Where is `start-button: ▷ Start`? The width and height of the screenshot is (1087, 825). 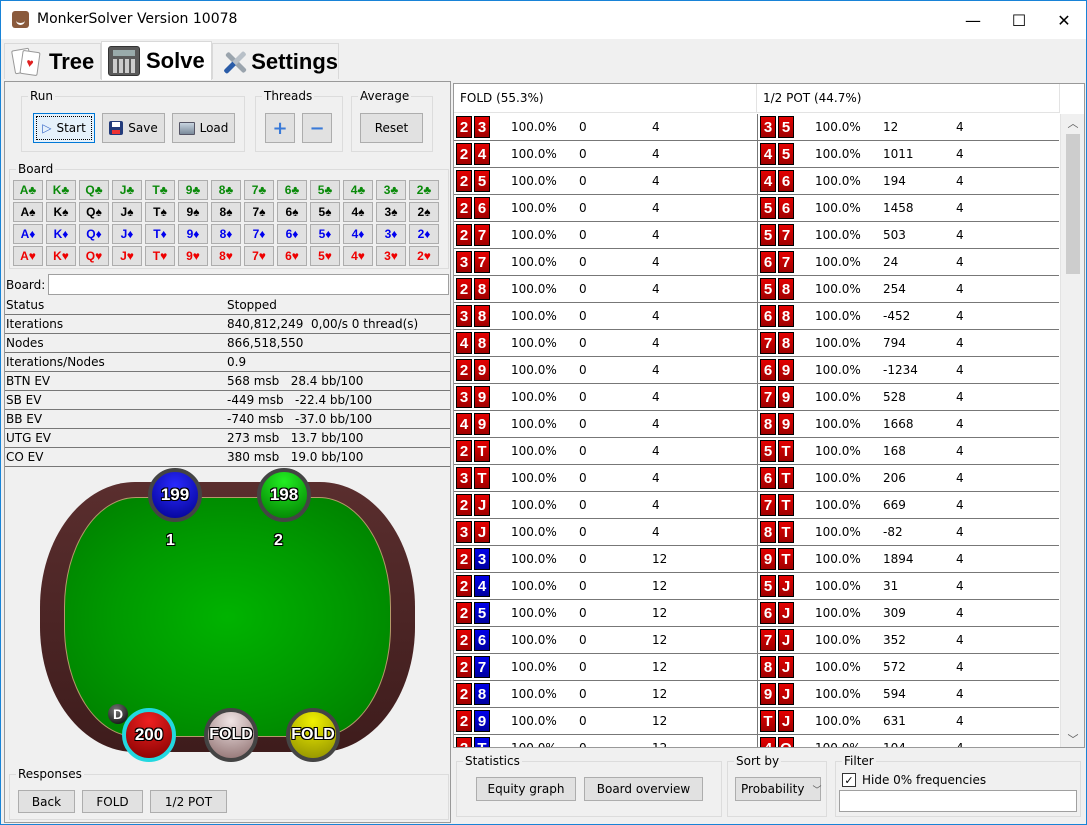 start-button: ▷ Start is located at coordinates (64, 128).